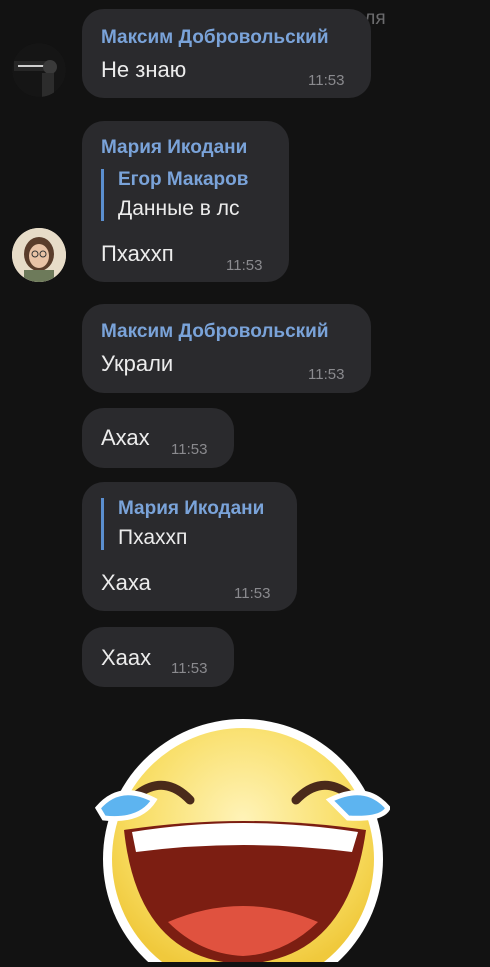 Image resolution: width=490 pixels, height=967 pixels. I want to click on sender-name: Мария Икодани, so click(174, 148).